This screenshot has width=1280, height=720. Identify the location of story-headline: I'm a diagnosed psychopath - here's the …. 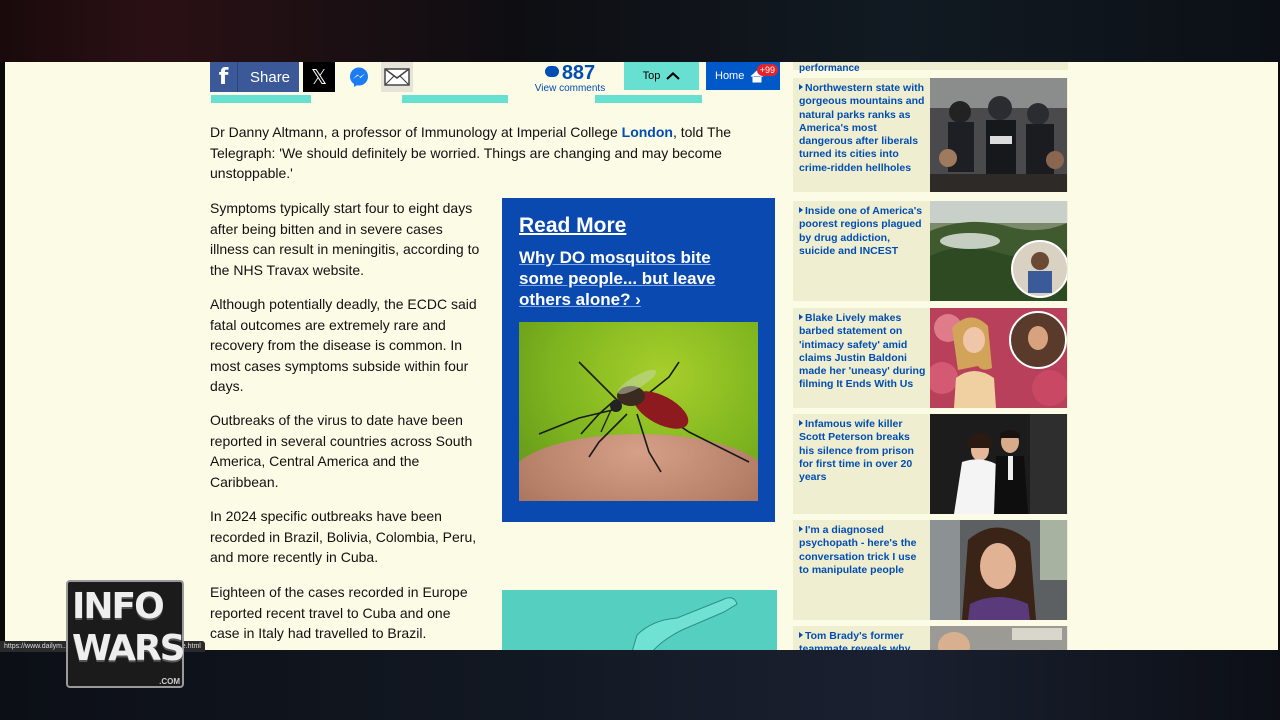
(861, 570).